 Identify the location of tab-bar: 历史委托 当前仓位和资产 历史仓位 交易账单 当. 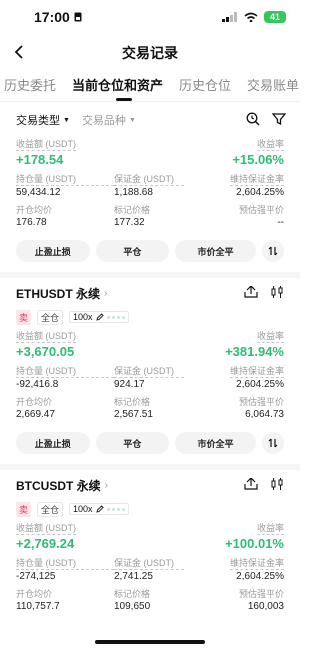
(150, 87).